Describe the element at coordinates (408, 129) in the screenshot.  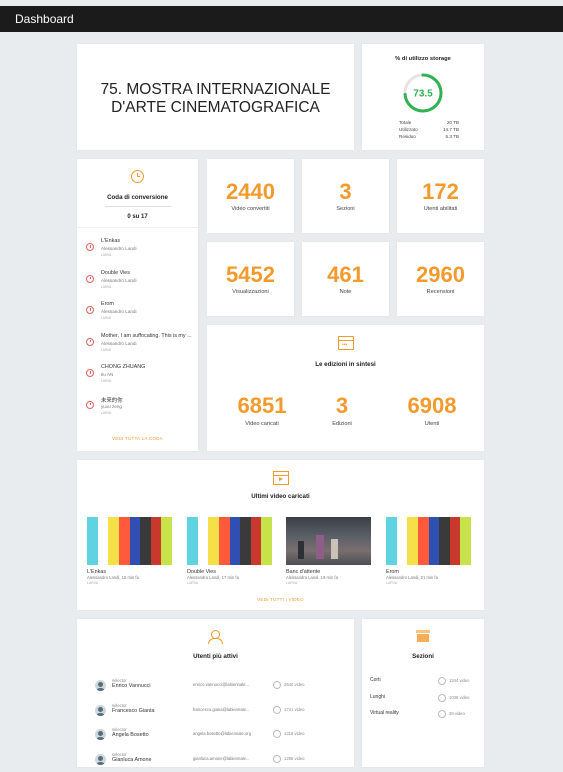
I see `storage-row-label: Utilizzato` at that location.